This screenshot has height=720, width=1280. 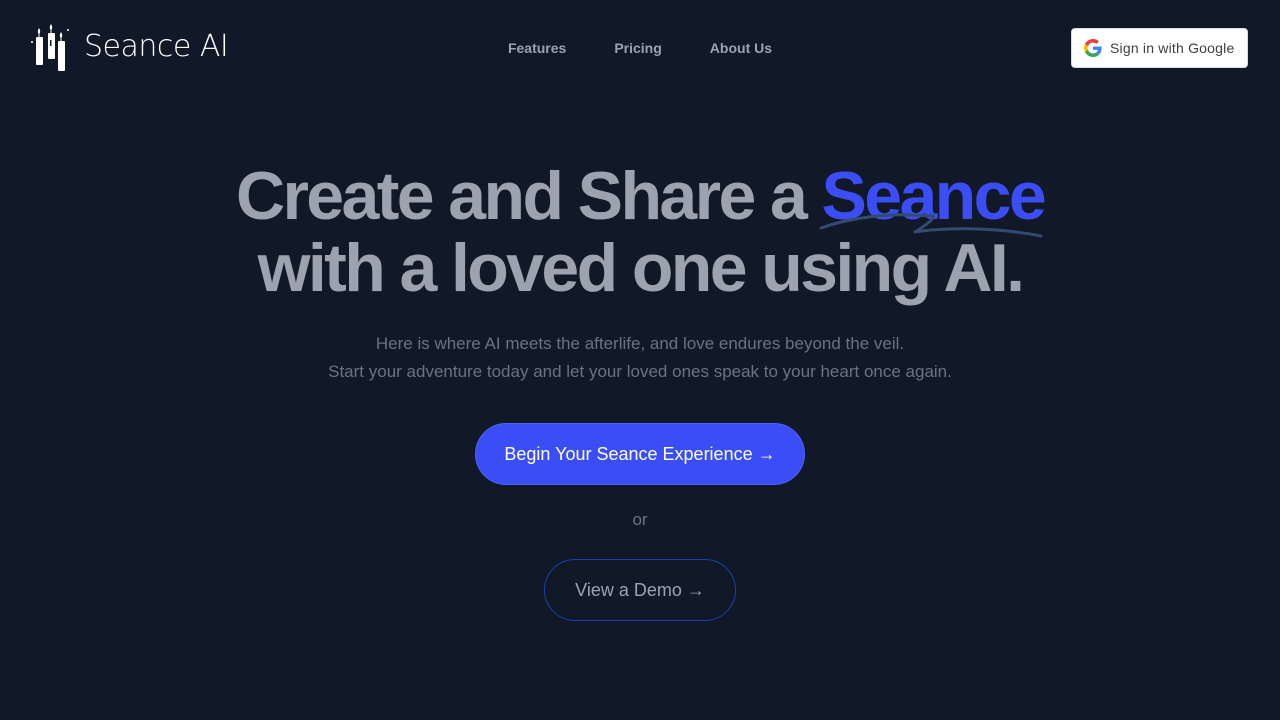 What do you see at coordinates (1093, 48) in the screenshot?
I see `google-icon` at bounding box center [1093, 48].